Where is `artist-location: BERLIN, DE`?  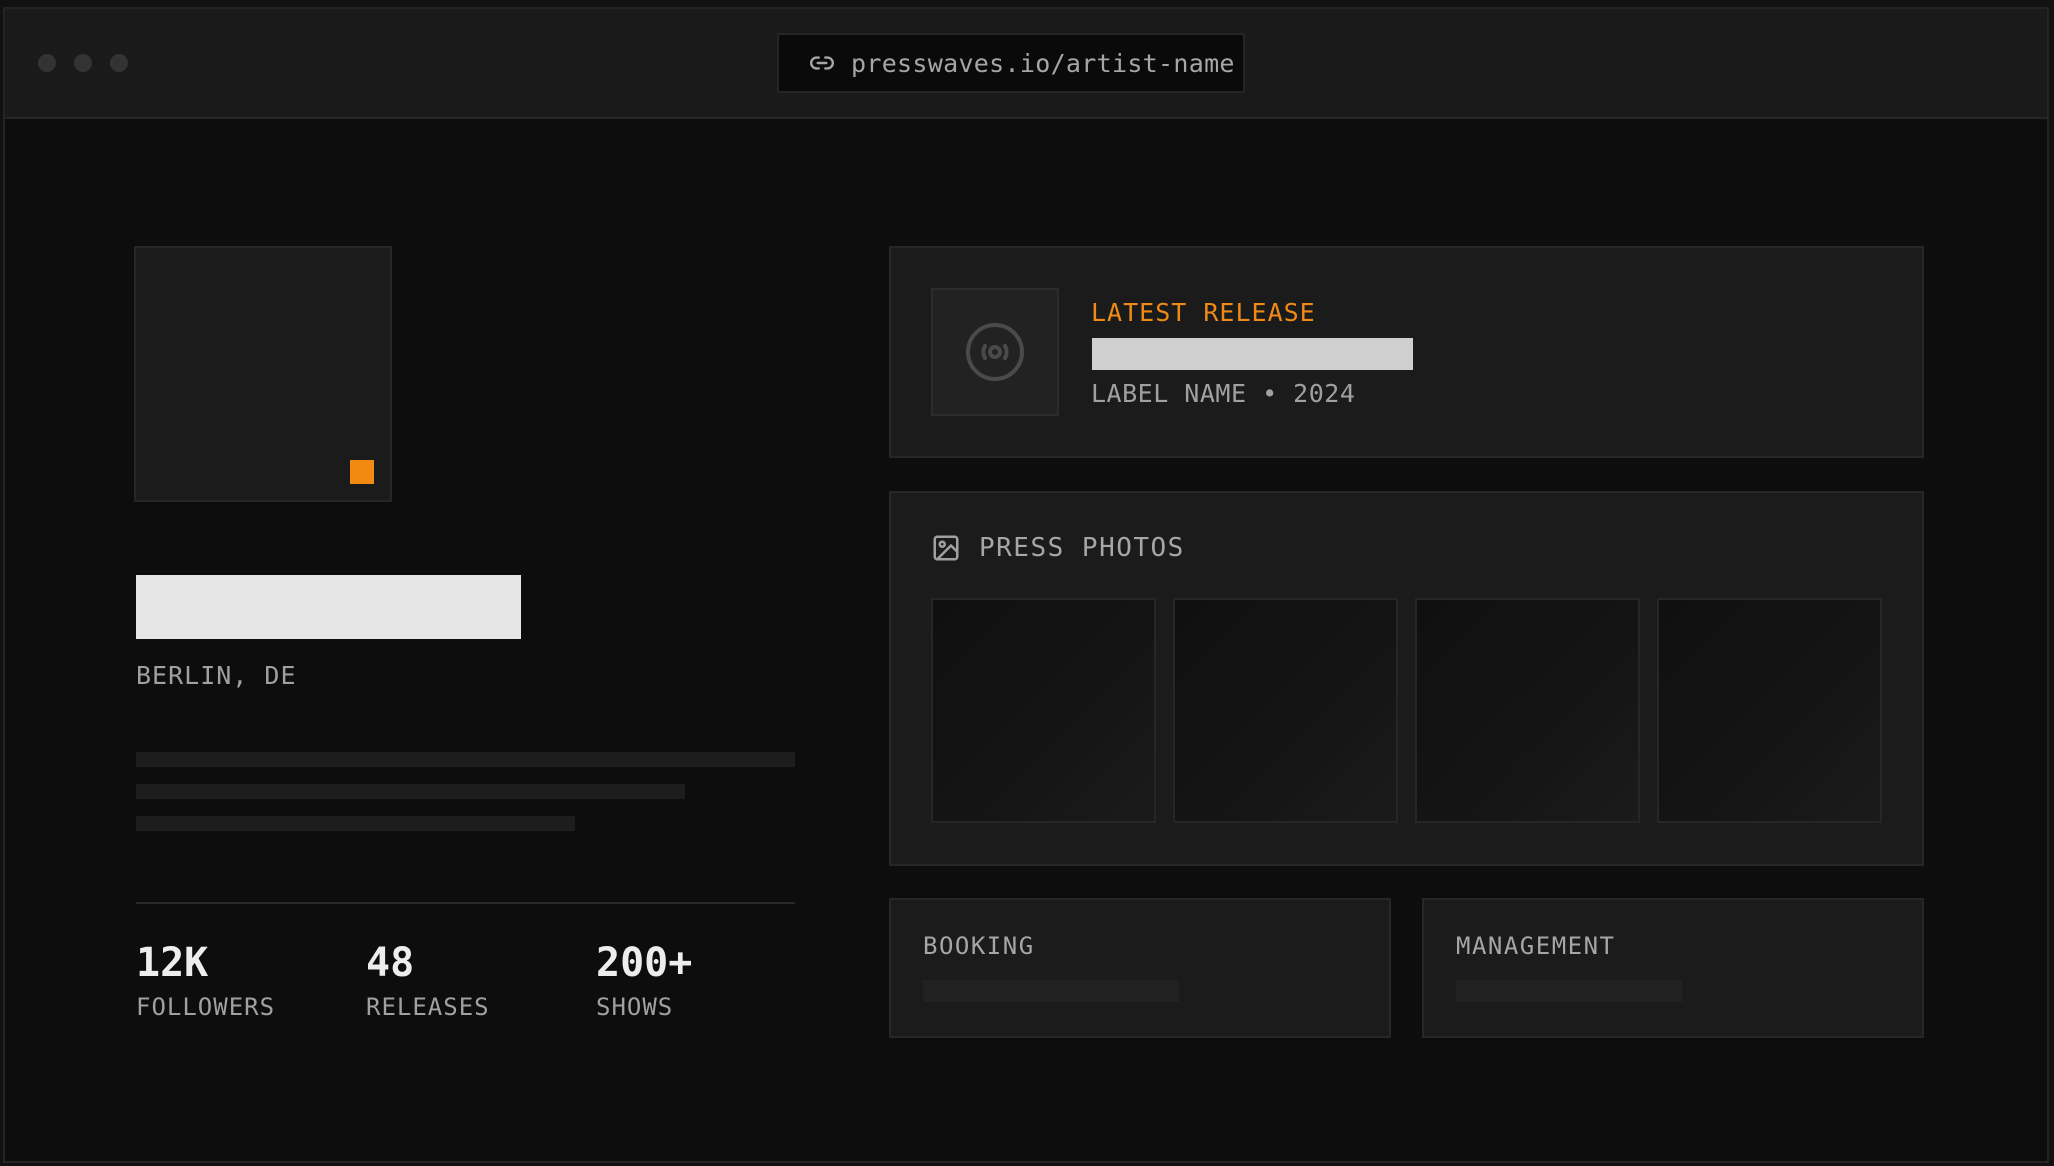
artist-location: BERLIN, DE is located at coordinates (216, 675).